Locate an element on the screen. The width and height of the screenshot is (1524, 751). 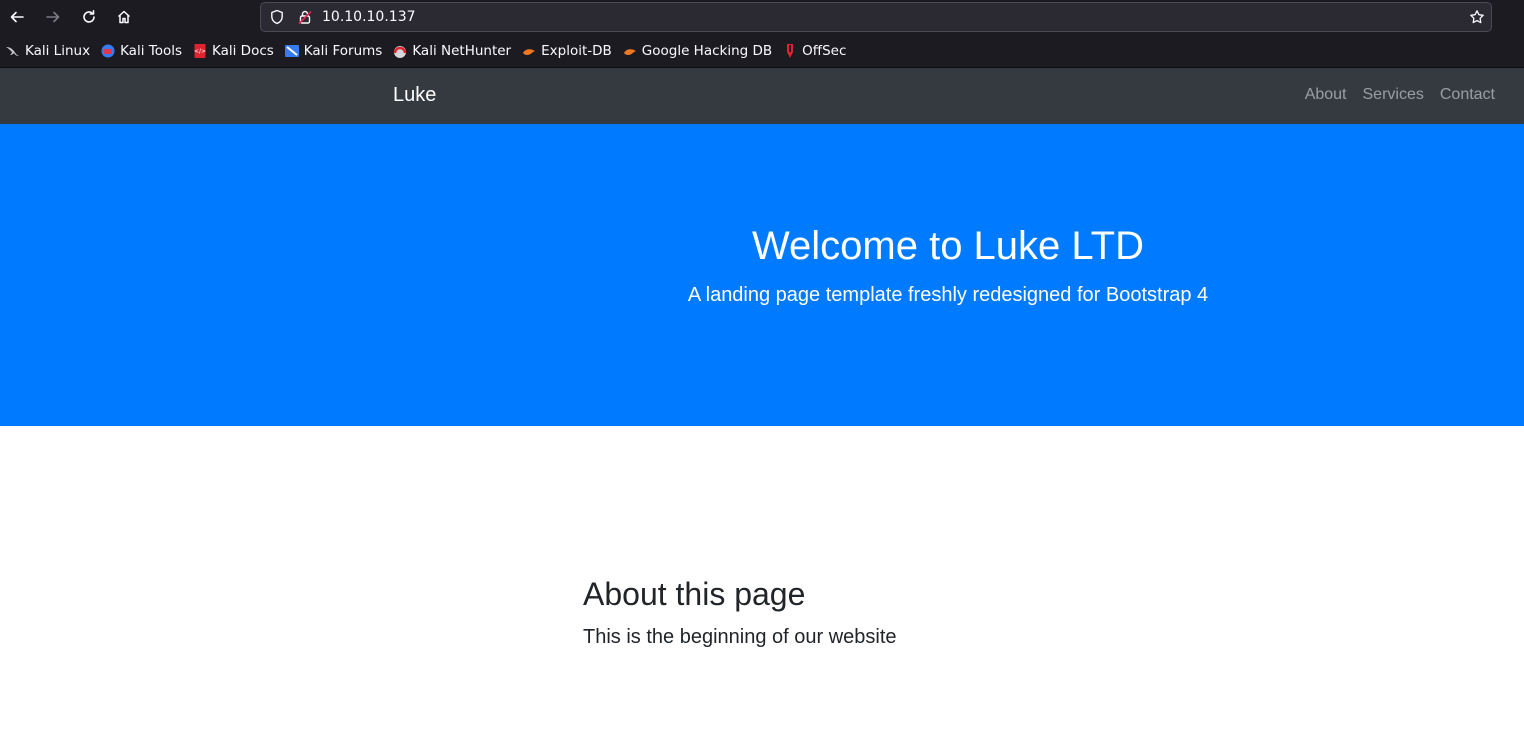
kali-tools-icon is located at coordinates (108, 50).